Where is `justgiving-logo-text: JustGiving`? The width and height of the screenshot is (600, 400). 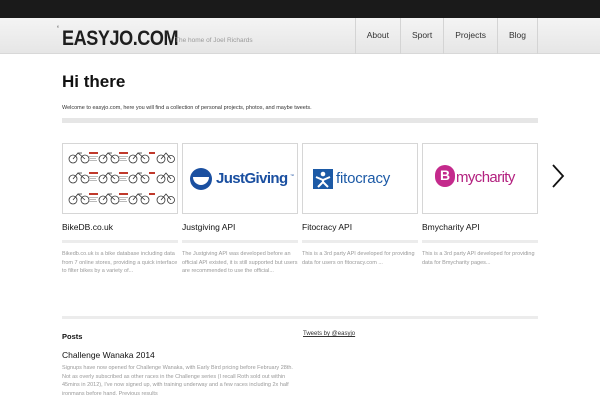 justgiving-logo-text: JustGiving is located at coordinates (252, 178).